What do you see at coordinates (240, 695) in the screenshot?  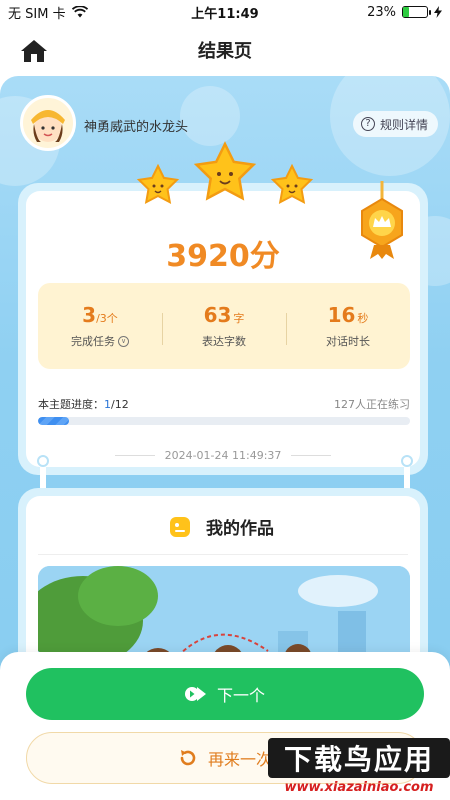 I see `next-label: 下一个` at bounding box center [240, 695].